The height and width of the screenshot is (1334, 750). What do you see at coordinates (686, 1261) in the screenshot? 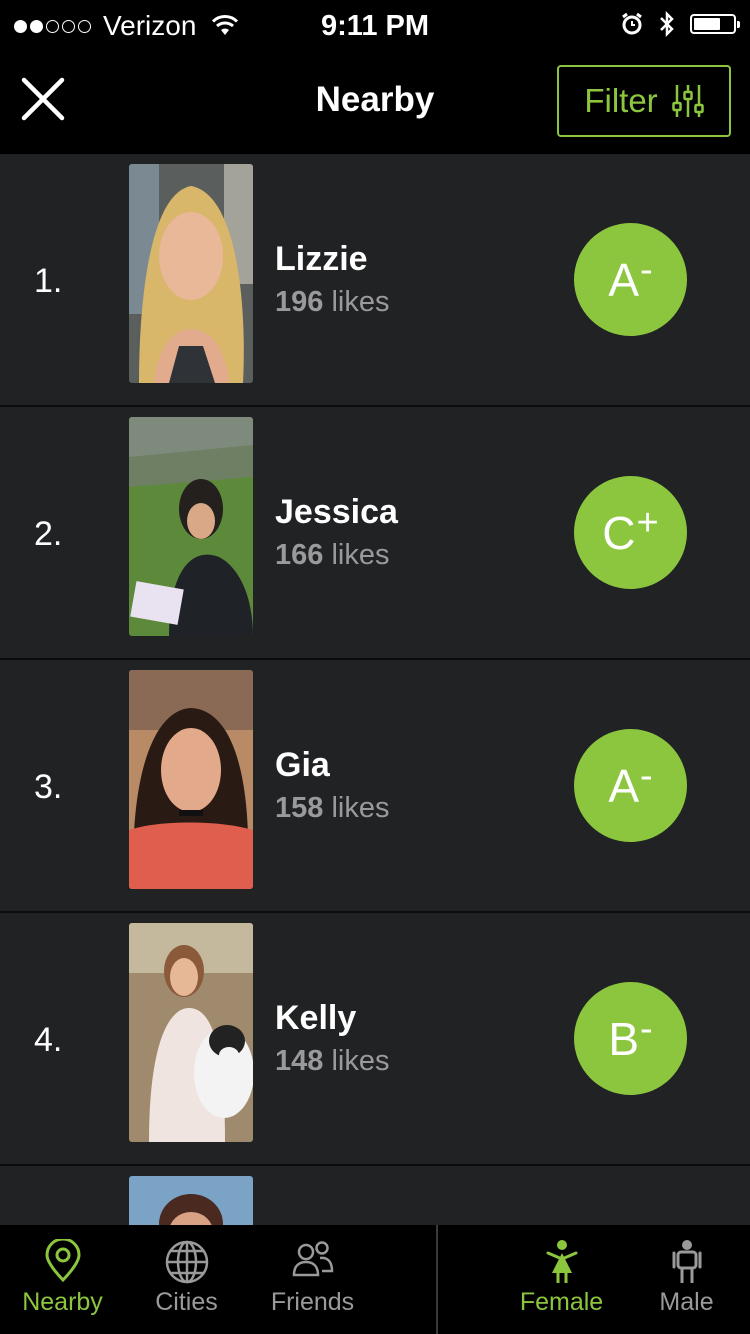
I see `male-icon` at bounding box center [686, 1261].